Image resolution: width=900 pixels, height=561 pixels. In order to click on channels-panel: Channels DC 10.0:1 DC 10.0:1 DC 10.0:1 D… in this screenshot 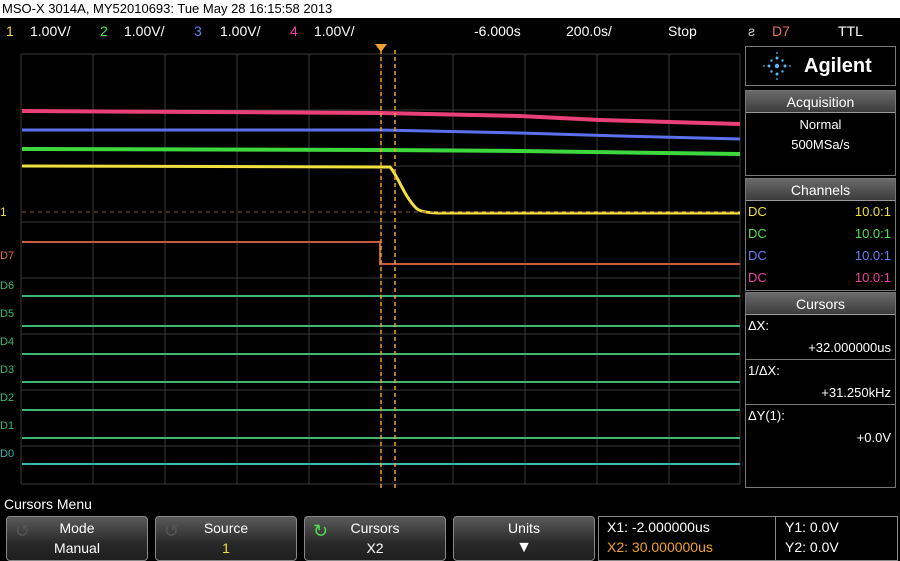, I will do `click(820, 234)`.